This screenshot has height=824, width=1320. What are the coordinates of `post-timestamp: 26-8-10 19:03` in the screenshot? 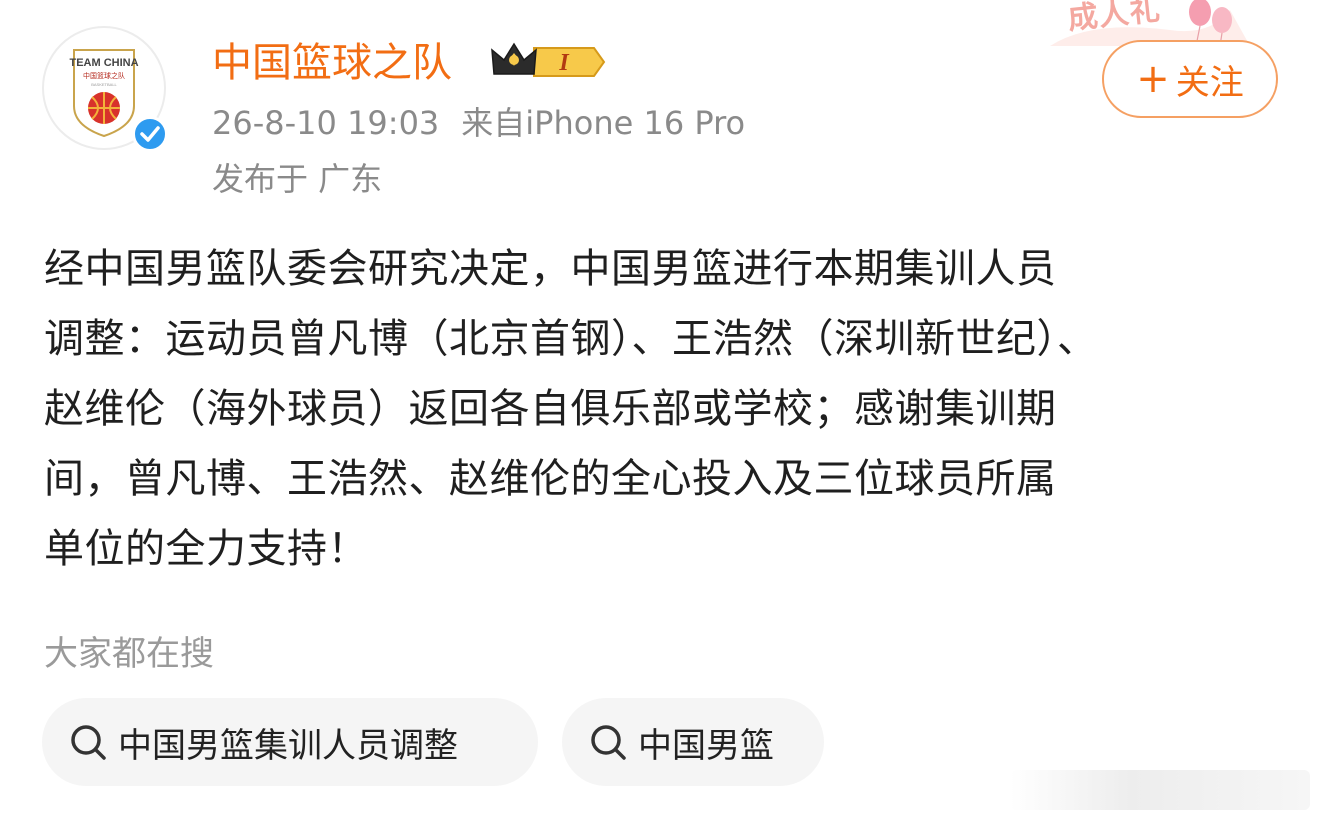 It's located at (326, 123).